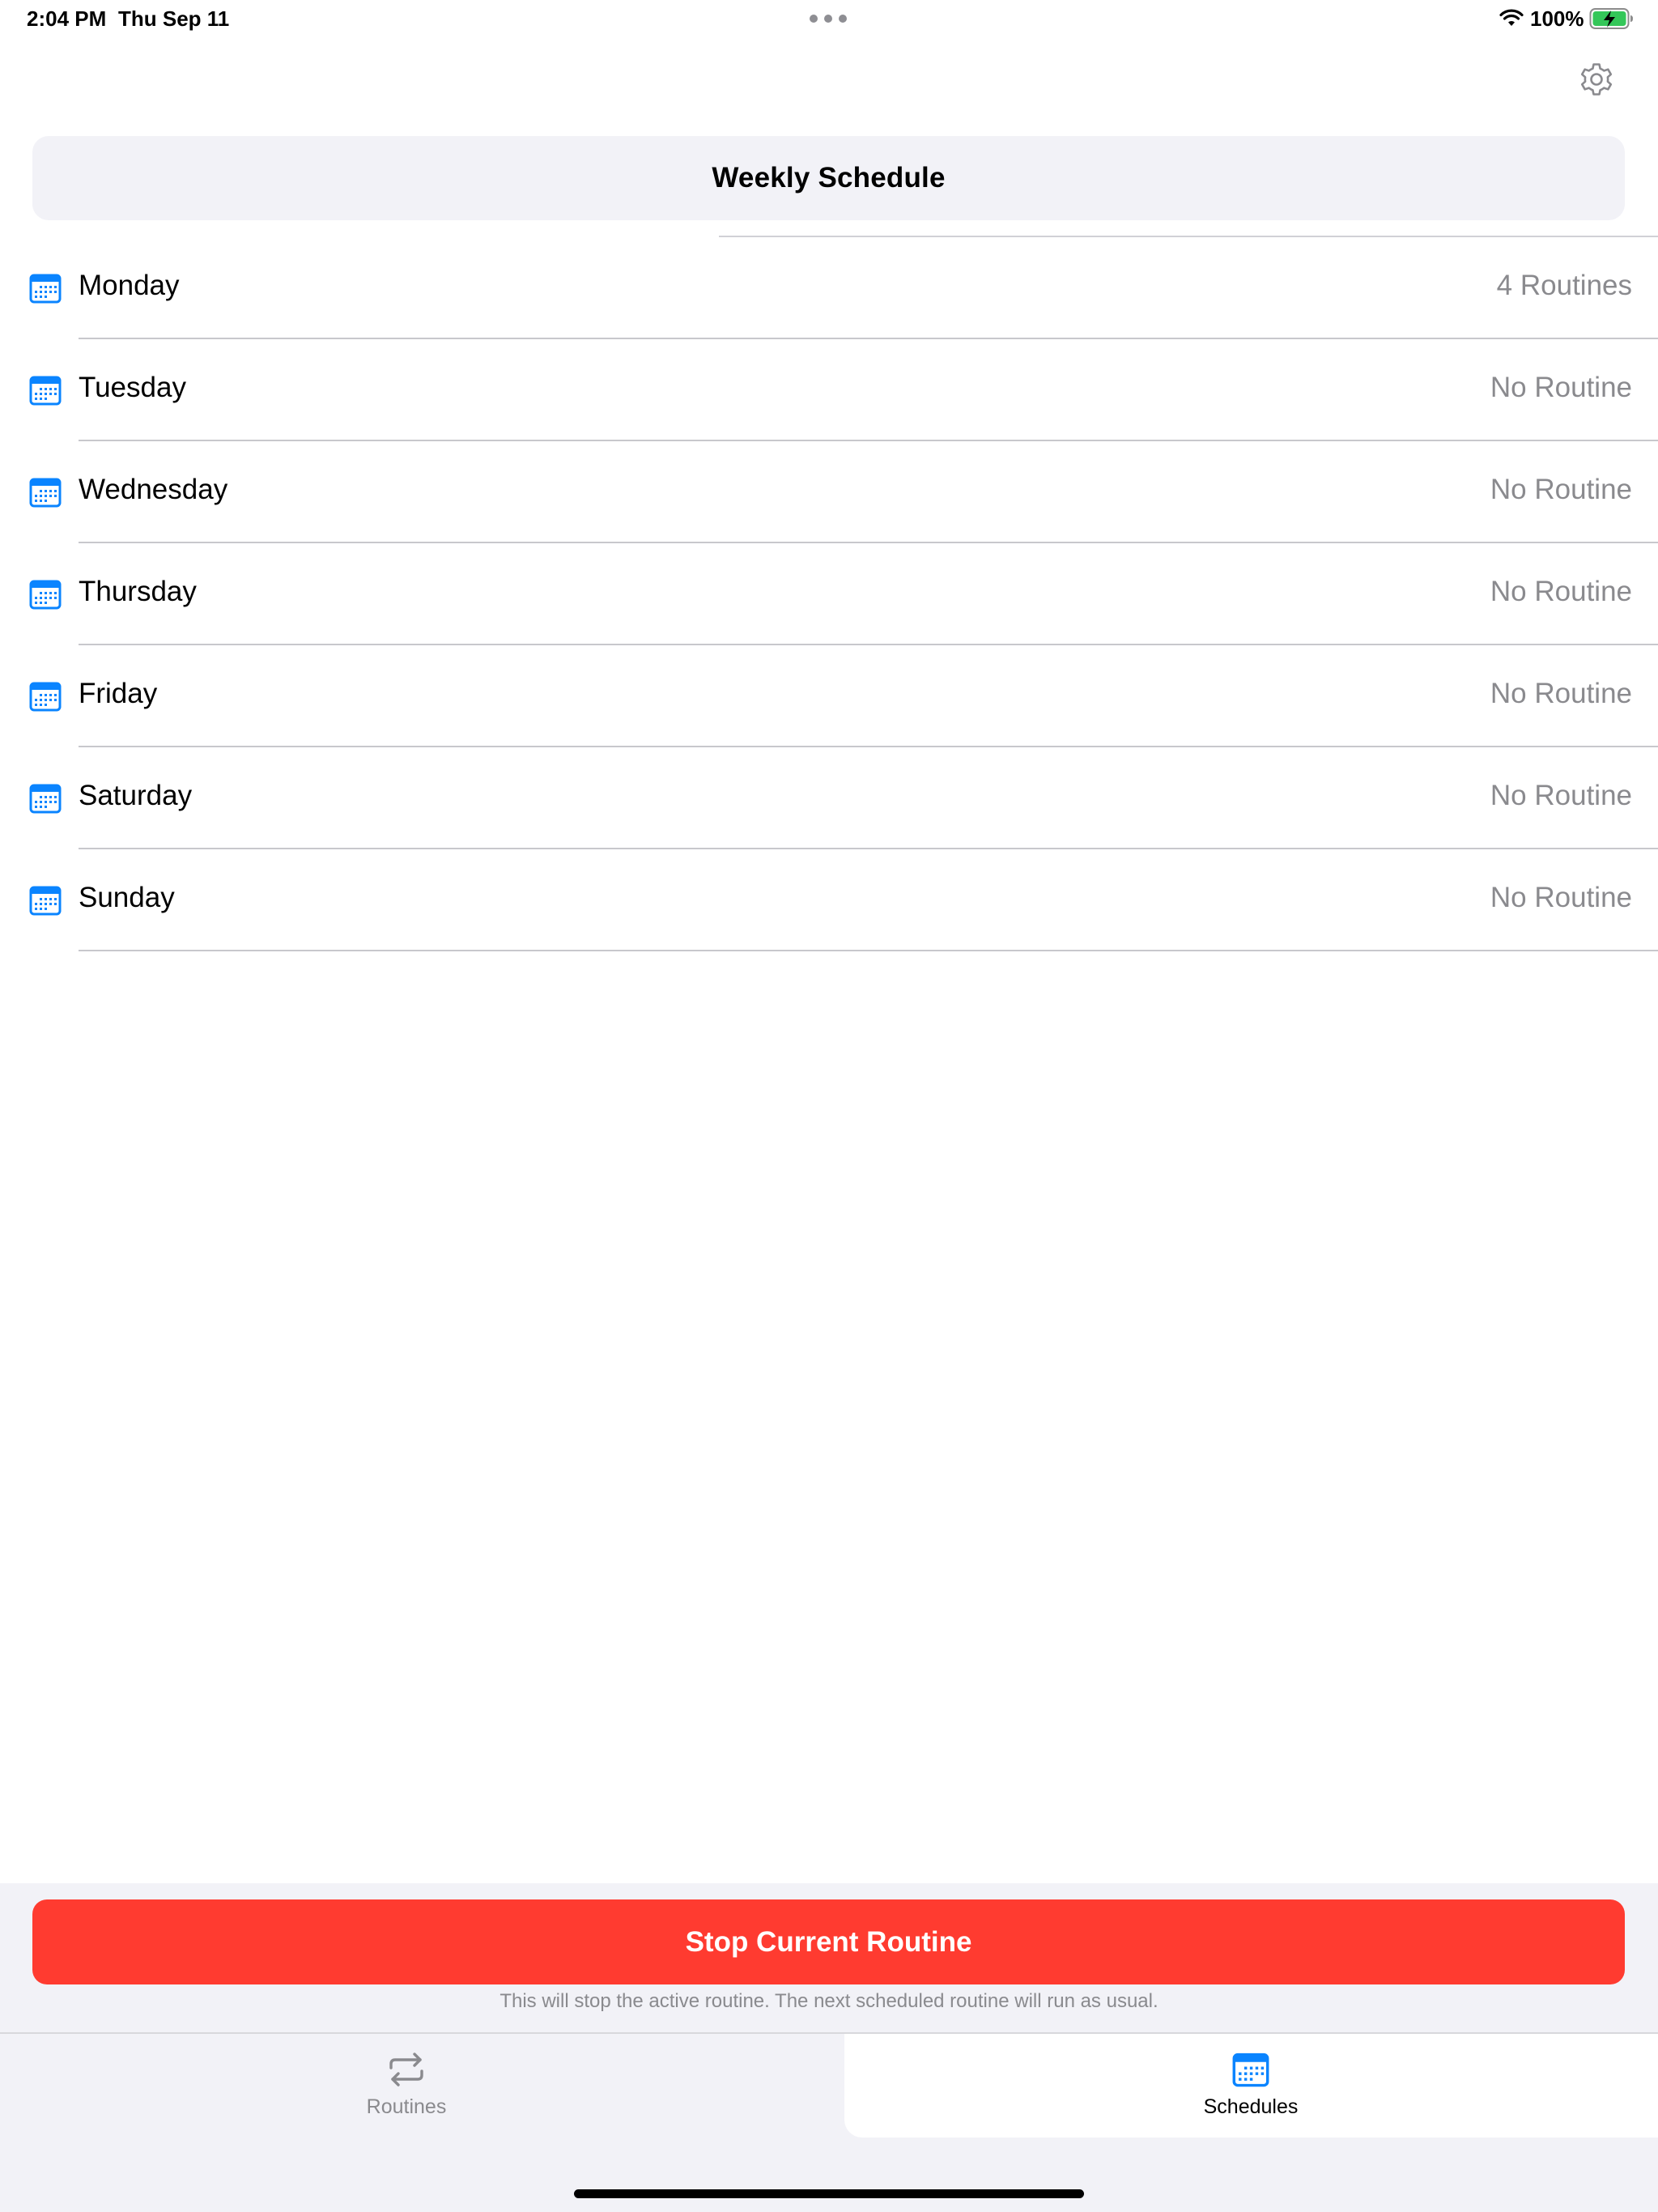 The height and width of the screenshot is (2212, 1658). What do you see at coordinates (829, 900) in the screenshot?
I see `day-row-sunday: Sunday No Routine` at bounding box center [829, 900].